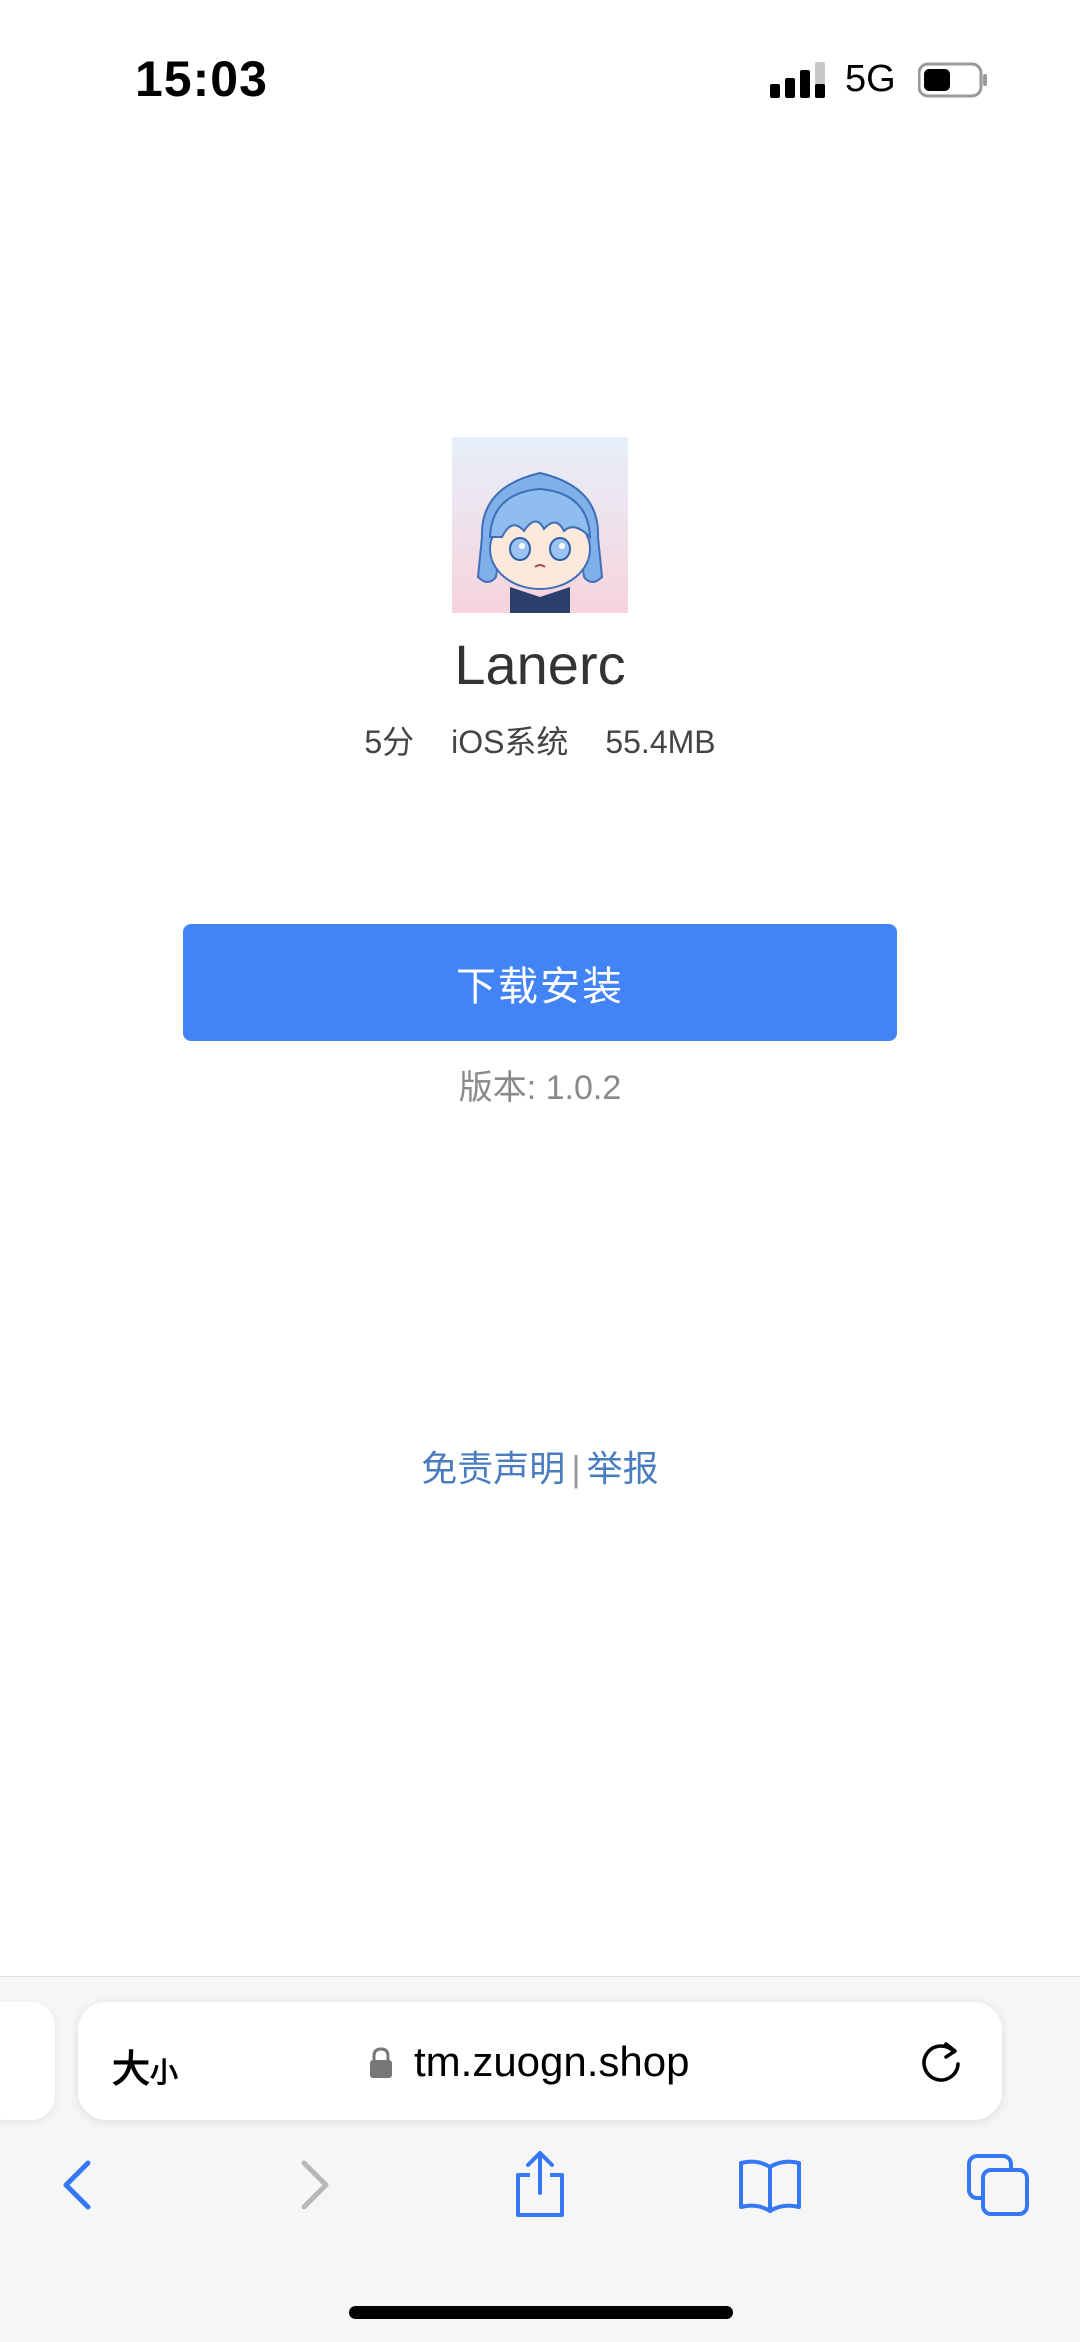 The image size is (1080, 2342). I want to click on forward-icon, so click(315, 2185).